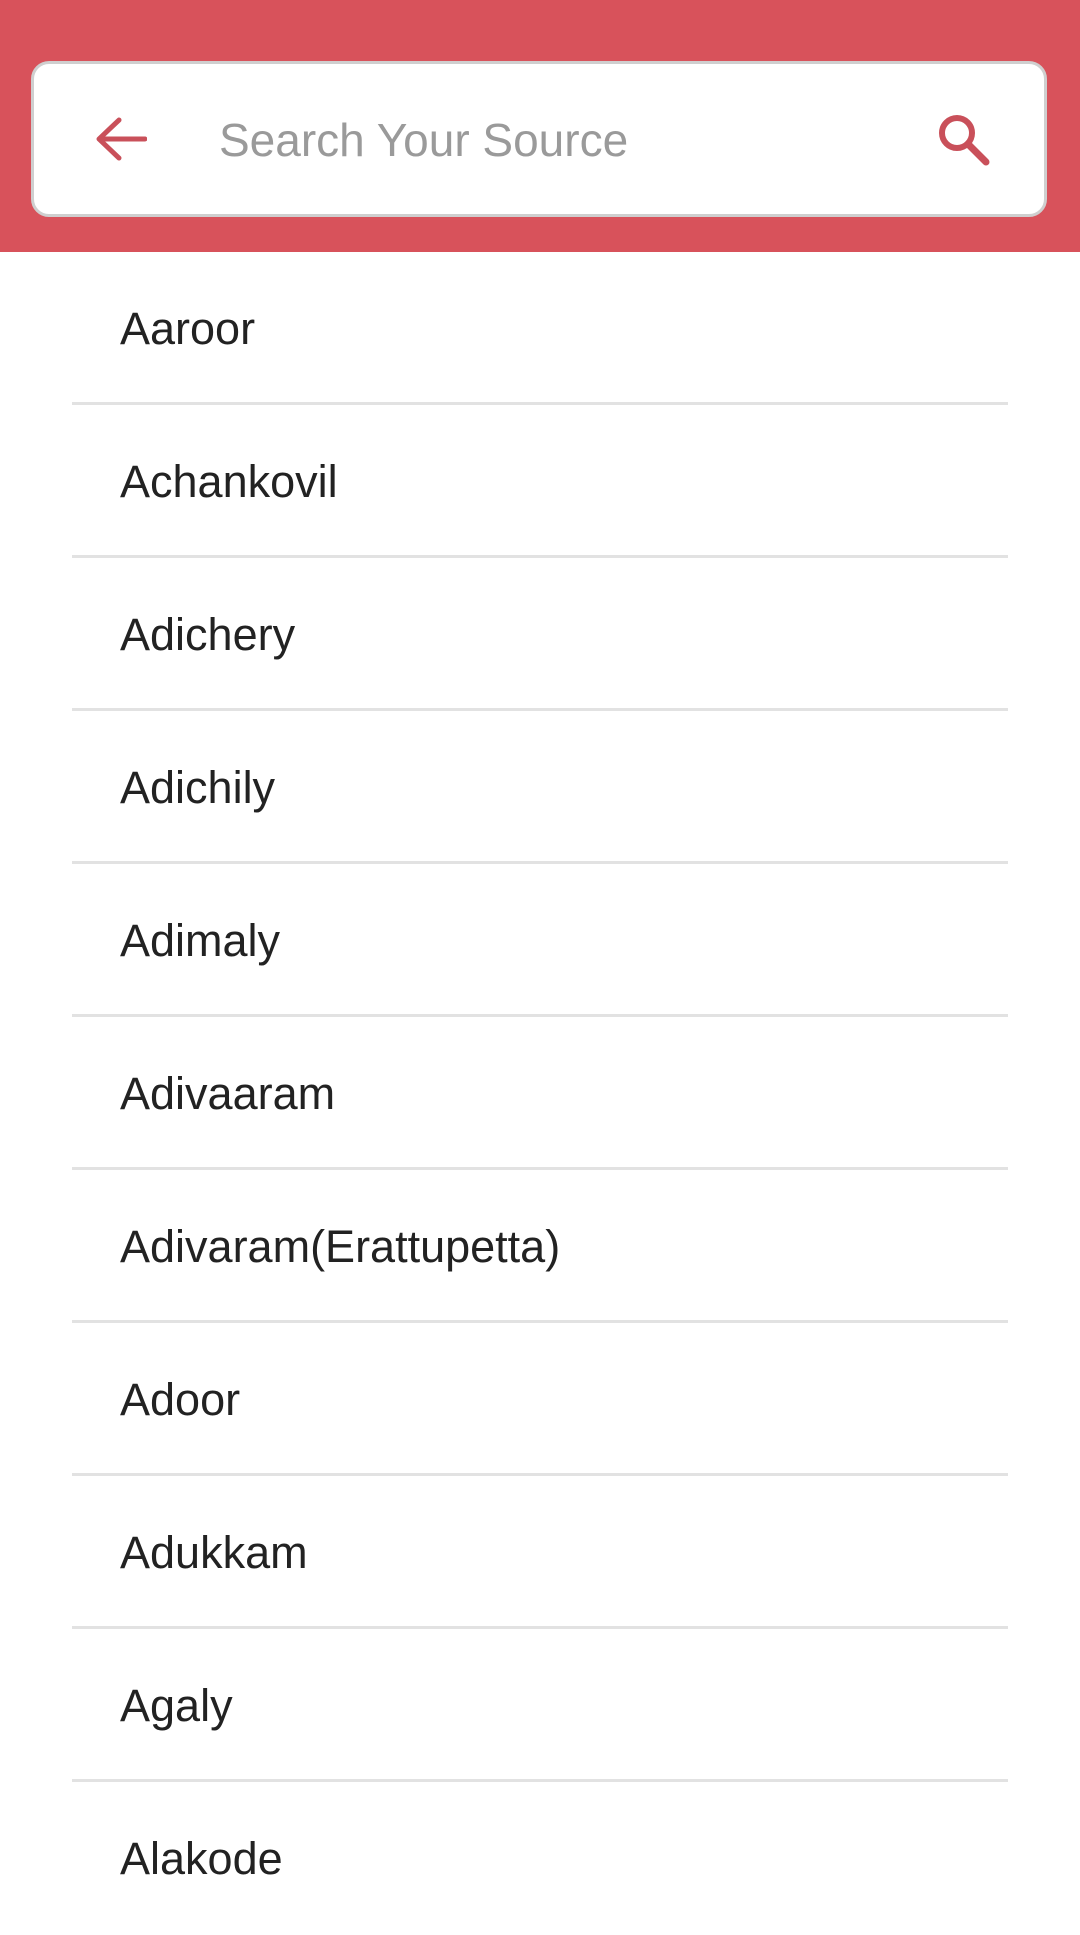  What do you see at coordinates (200, 940) in the screenshot?
I see `list-item-label: Adimaly` at bounding box center [200, 940].